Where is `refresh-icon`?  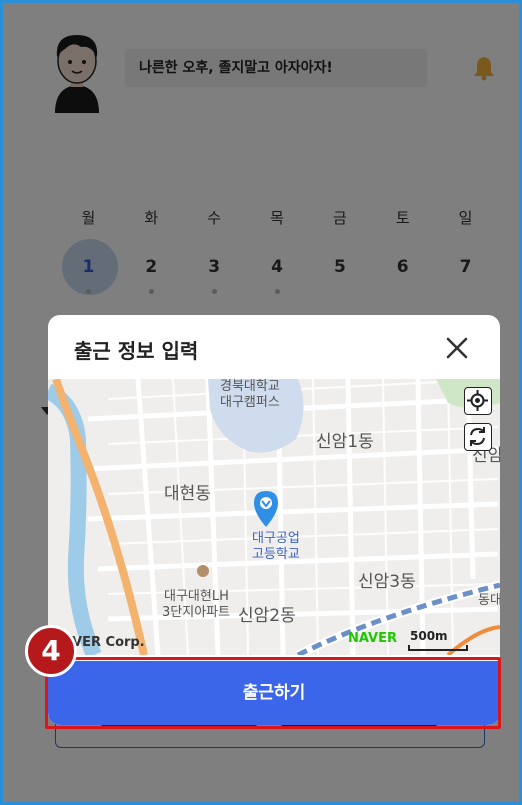 refresh-icon is located at coordinates (478, 437).